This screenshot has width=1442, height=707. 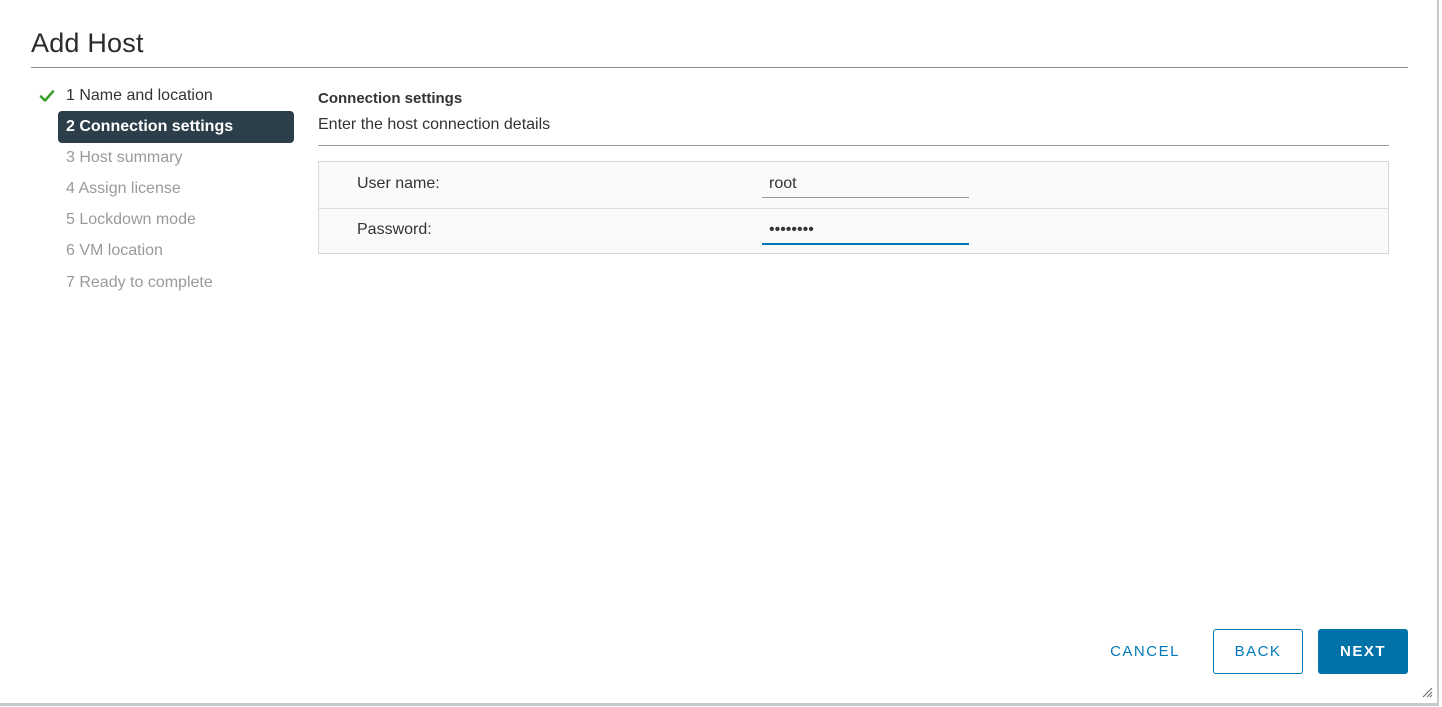 I want to click on password-label: Password:, so click(x=394, y=229).